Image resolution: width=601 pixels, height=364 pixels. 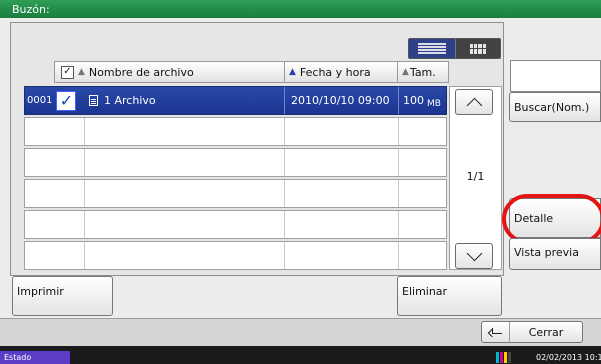 What do you see at coordinates (449, 296) in the screenshot?
I see `delete-button: Eliminar` at bounding box center [449, 296].